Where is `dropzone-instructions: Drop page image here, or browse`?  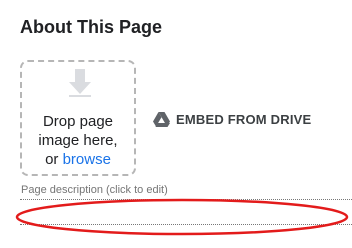 dropzone-instructions: Drop page image here, or browse is located at coordinates (78, 140).